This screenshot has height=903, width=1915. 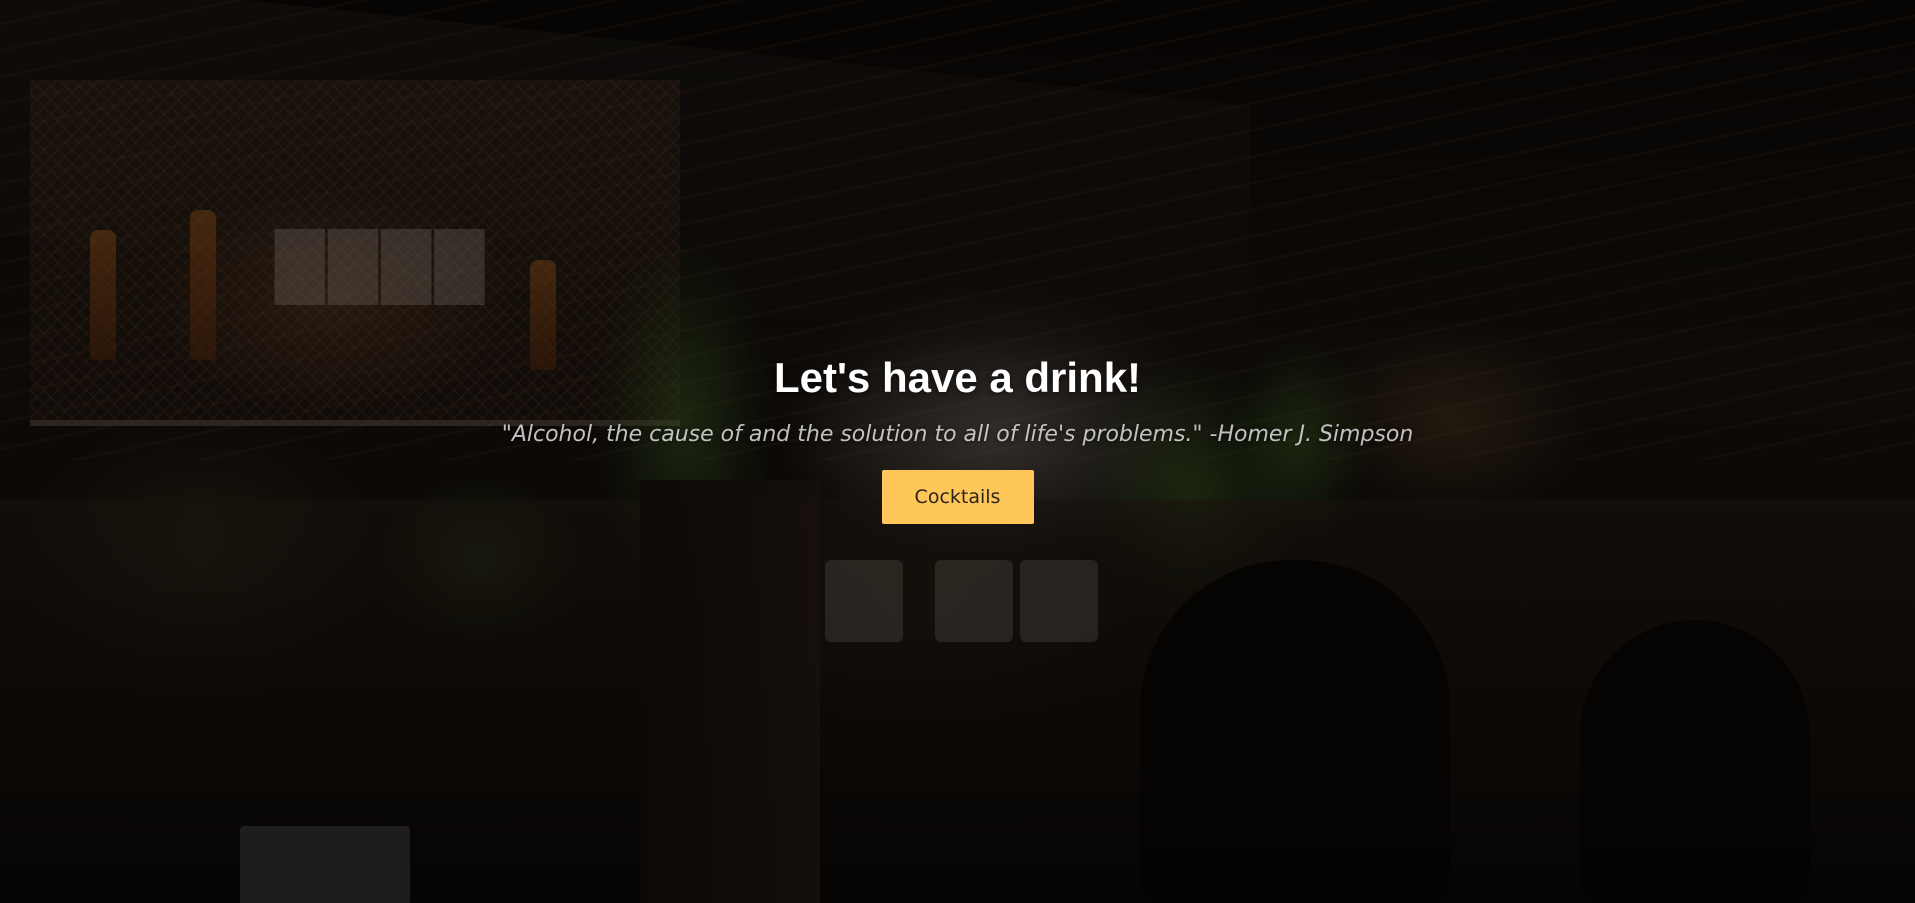 What do you see at coordinates (957, 497) in the screenshot?
I see `cocktails-button: Cocktails` at bounding box center [957, 497].